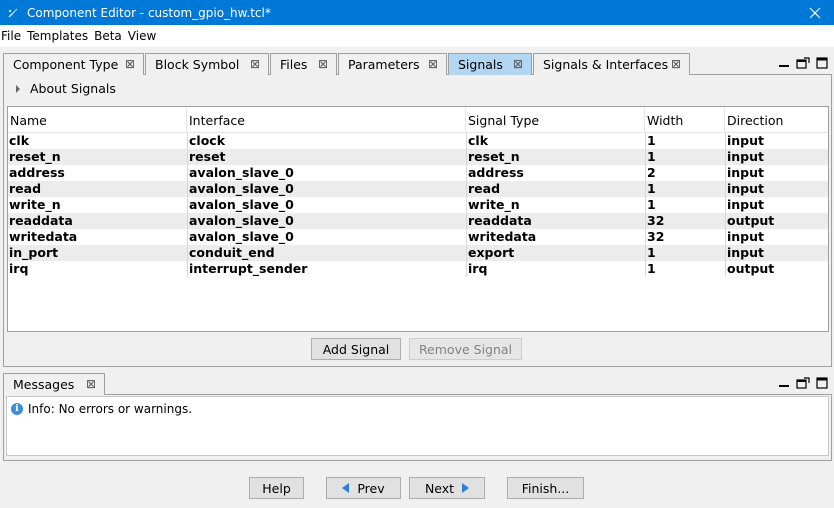 This screenshot has height=508, width=834. I want to click on cell-interface: interrupt_sender, so click(326, 269).